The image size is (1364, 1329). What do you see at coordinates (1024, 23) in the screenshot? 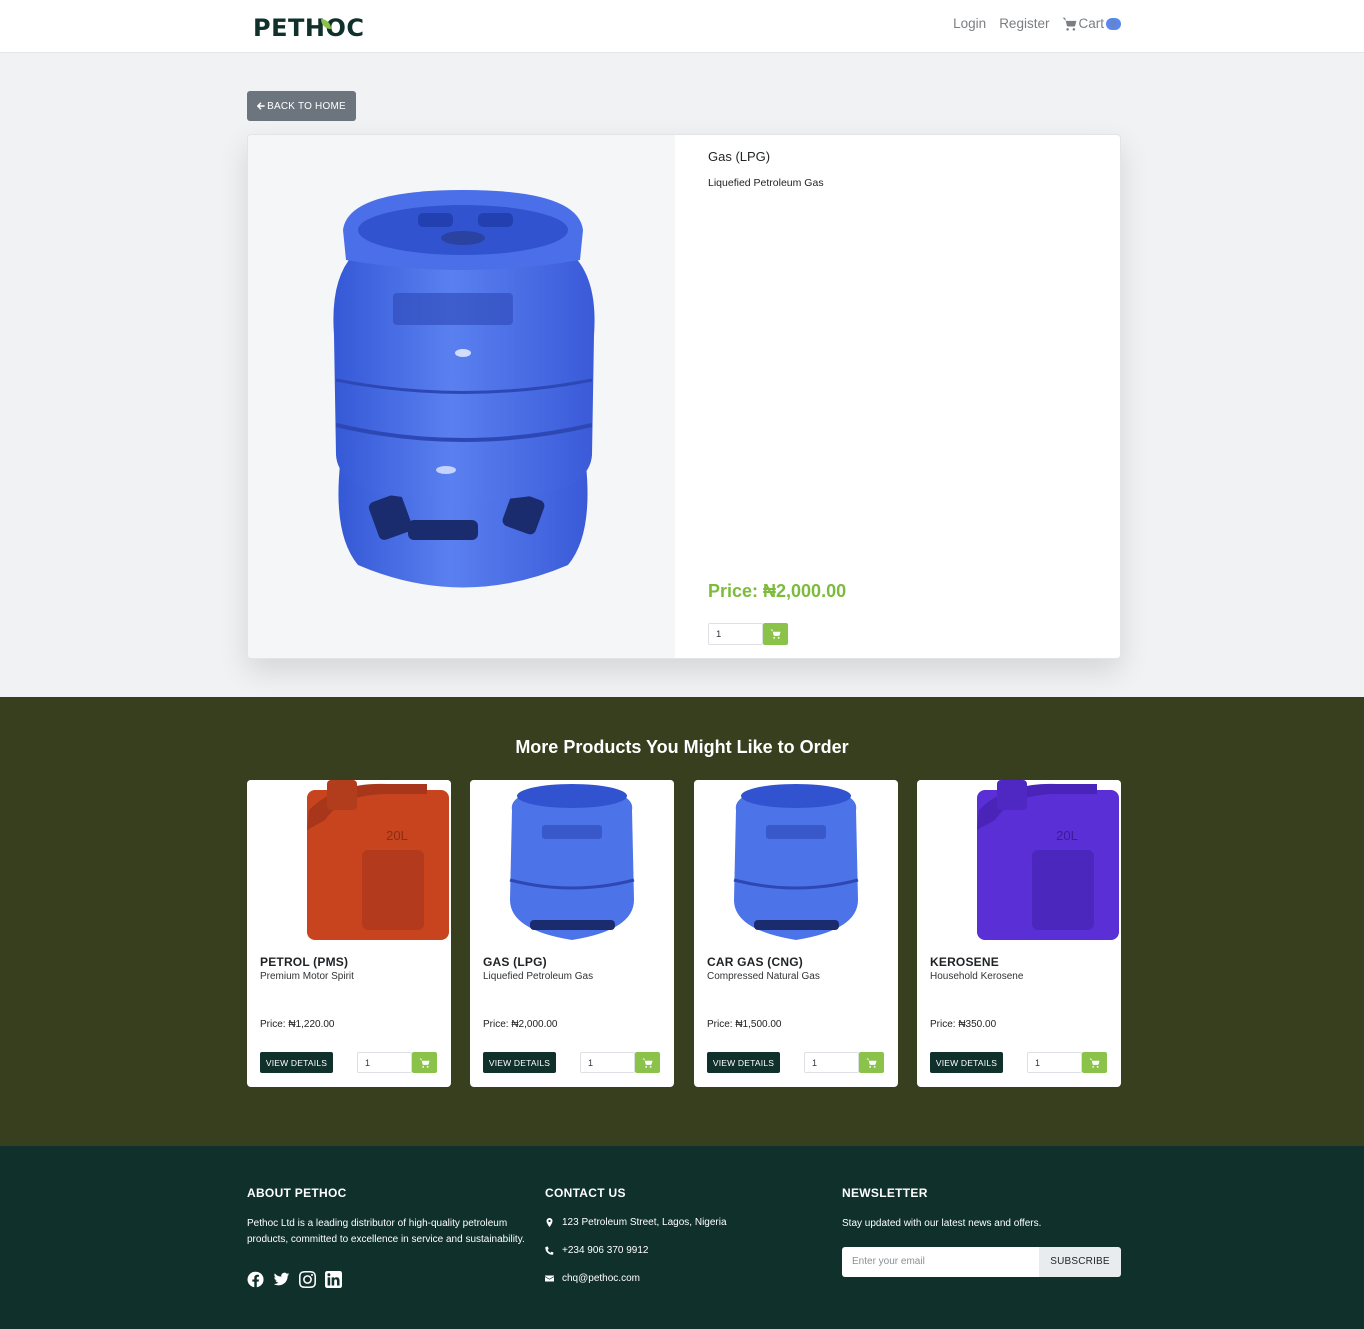
I see `register-link: Register` at bounding box center [1024, 23].